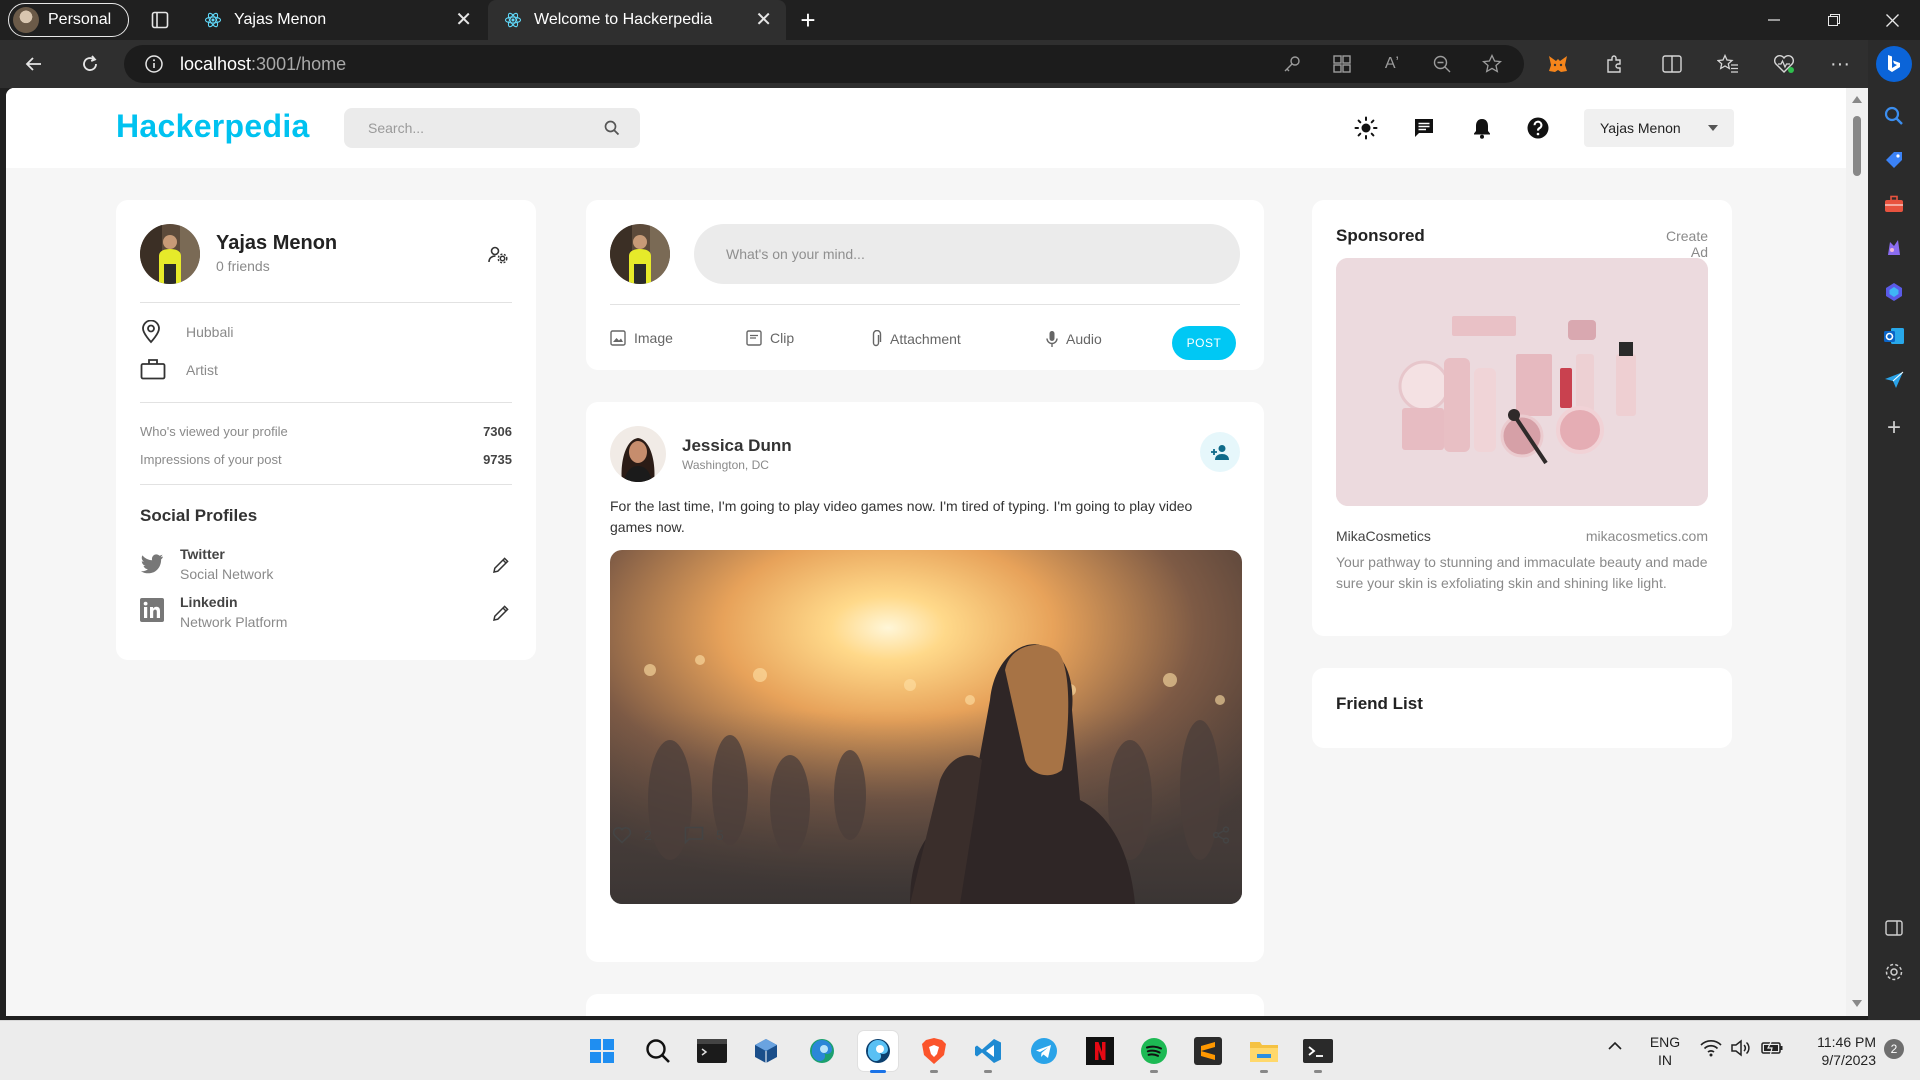 The height and width of the screenshot is (1080, 1920). Describe the element at coordinates (712, 1051) in the screenshot. I see `terminal-app-icon` at that location.